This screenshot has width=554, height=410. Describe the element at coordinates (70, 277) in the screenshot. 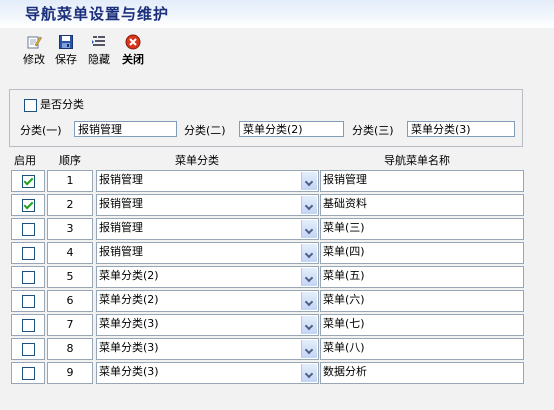

I see `order-cell: 5` at that location.